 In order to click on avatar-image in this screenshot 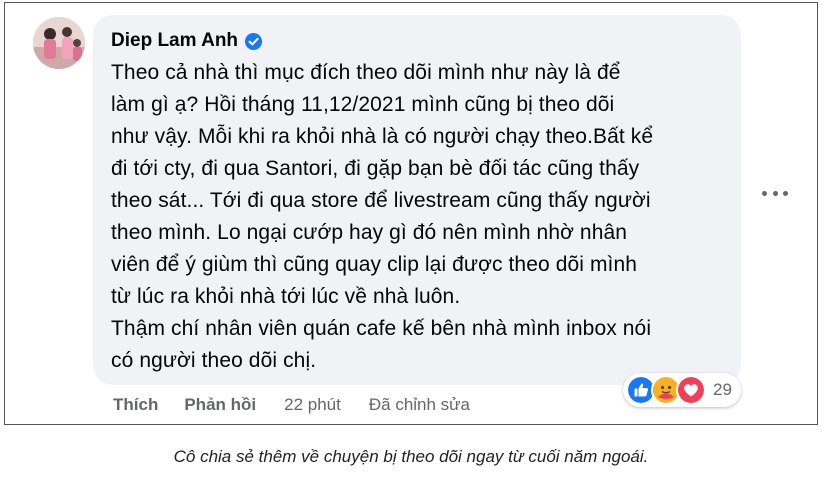, I will do `click(59, 43)`.